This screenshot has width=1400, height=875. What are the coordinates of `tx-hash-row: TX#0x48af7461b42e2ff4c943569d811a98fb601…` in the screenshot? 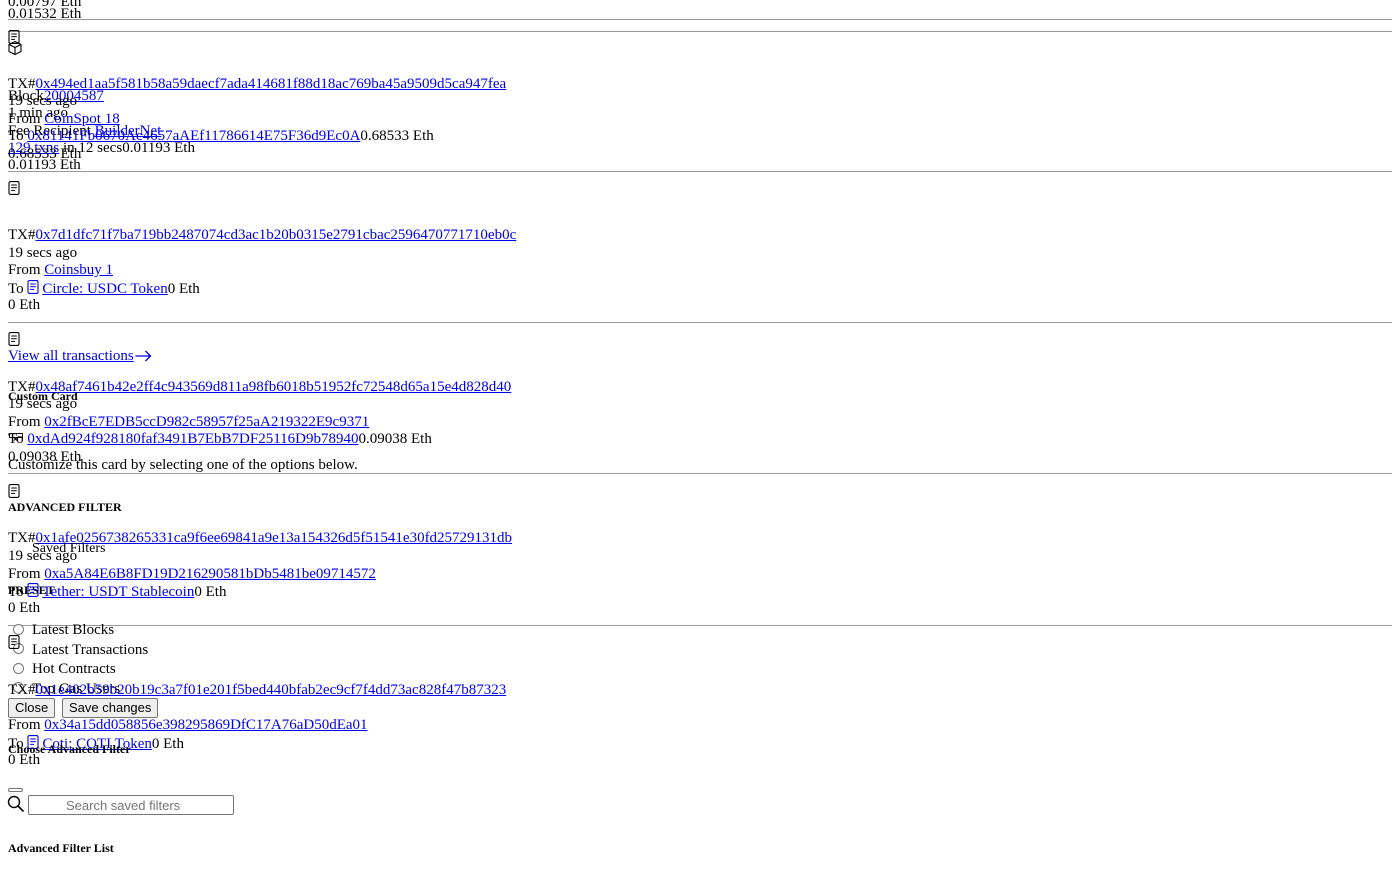 It's located at (259, 387).